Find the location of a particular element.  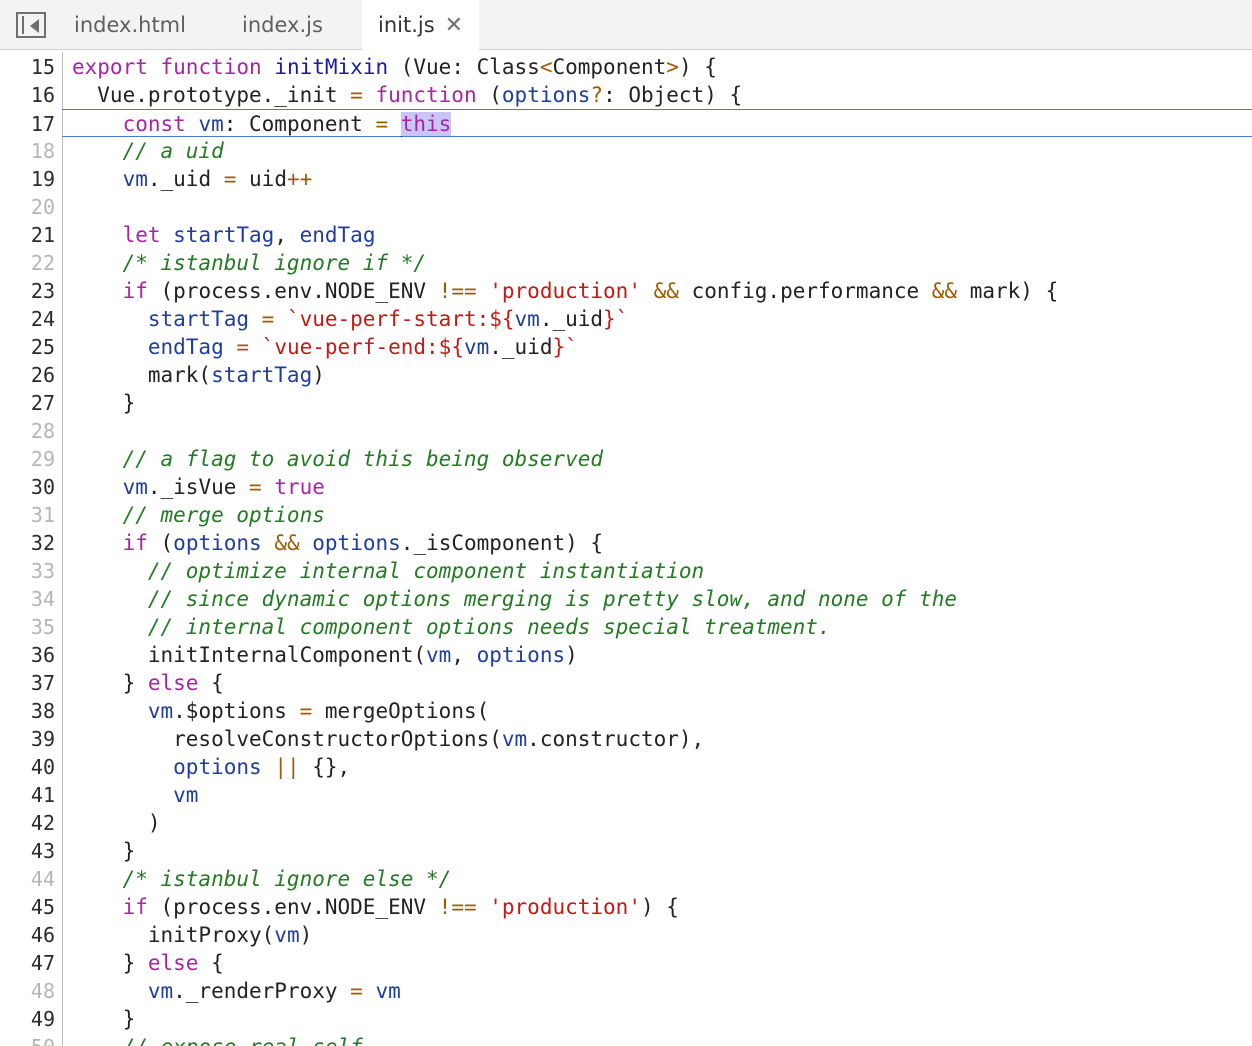

code-token: function is located at coordinates (432, 95).